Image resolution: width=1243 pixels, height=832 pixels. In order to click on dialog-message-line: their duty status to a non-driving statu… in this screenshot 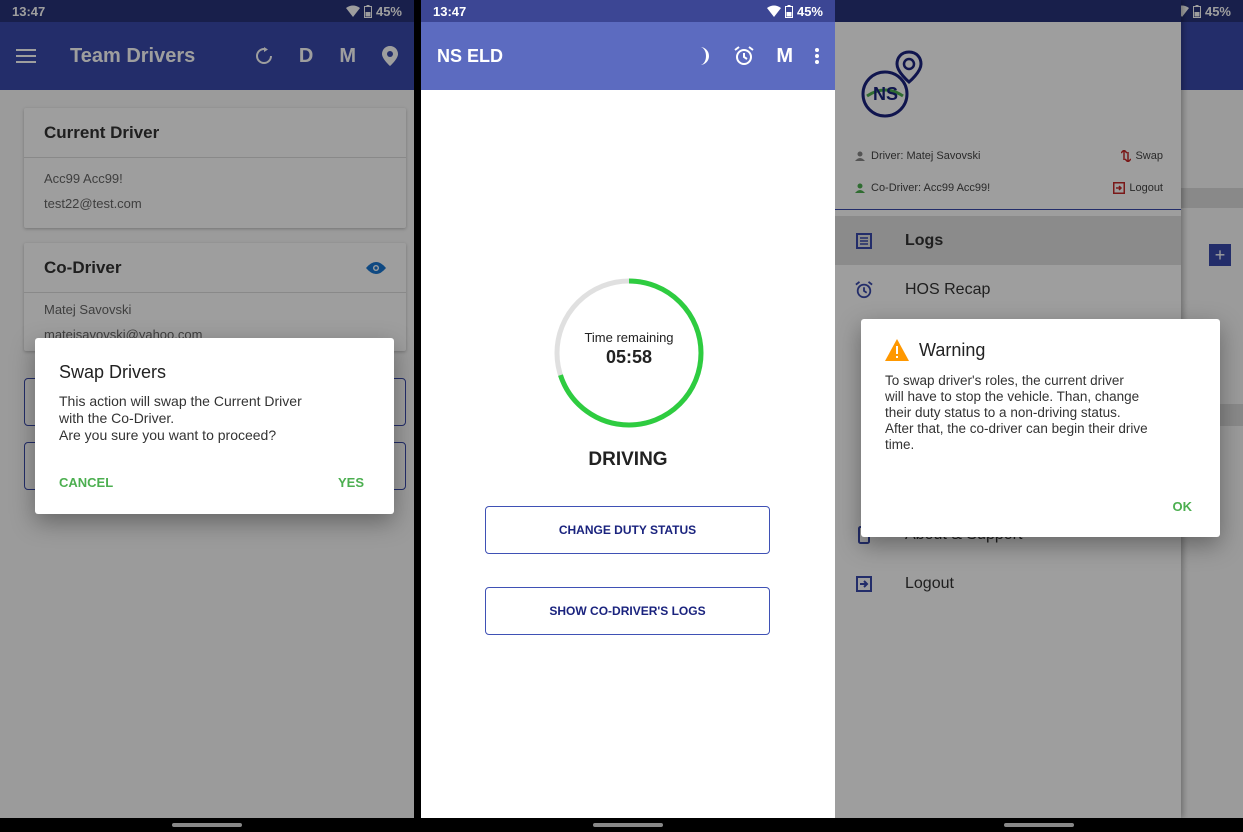, I will do `click(1003, 412)`.